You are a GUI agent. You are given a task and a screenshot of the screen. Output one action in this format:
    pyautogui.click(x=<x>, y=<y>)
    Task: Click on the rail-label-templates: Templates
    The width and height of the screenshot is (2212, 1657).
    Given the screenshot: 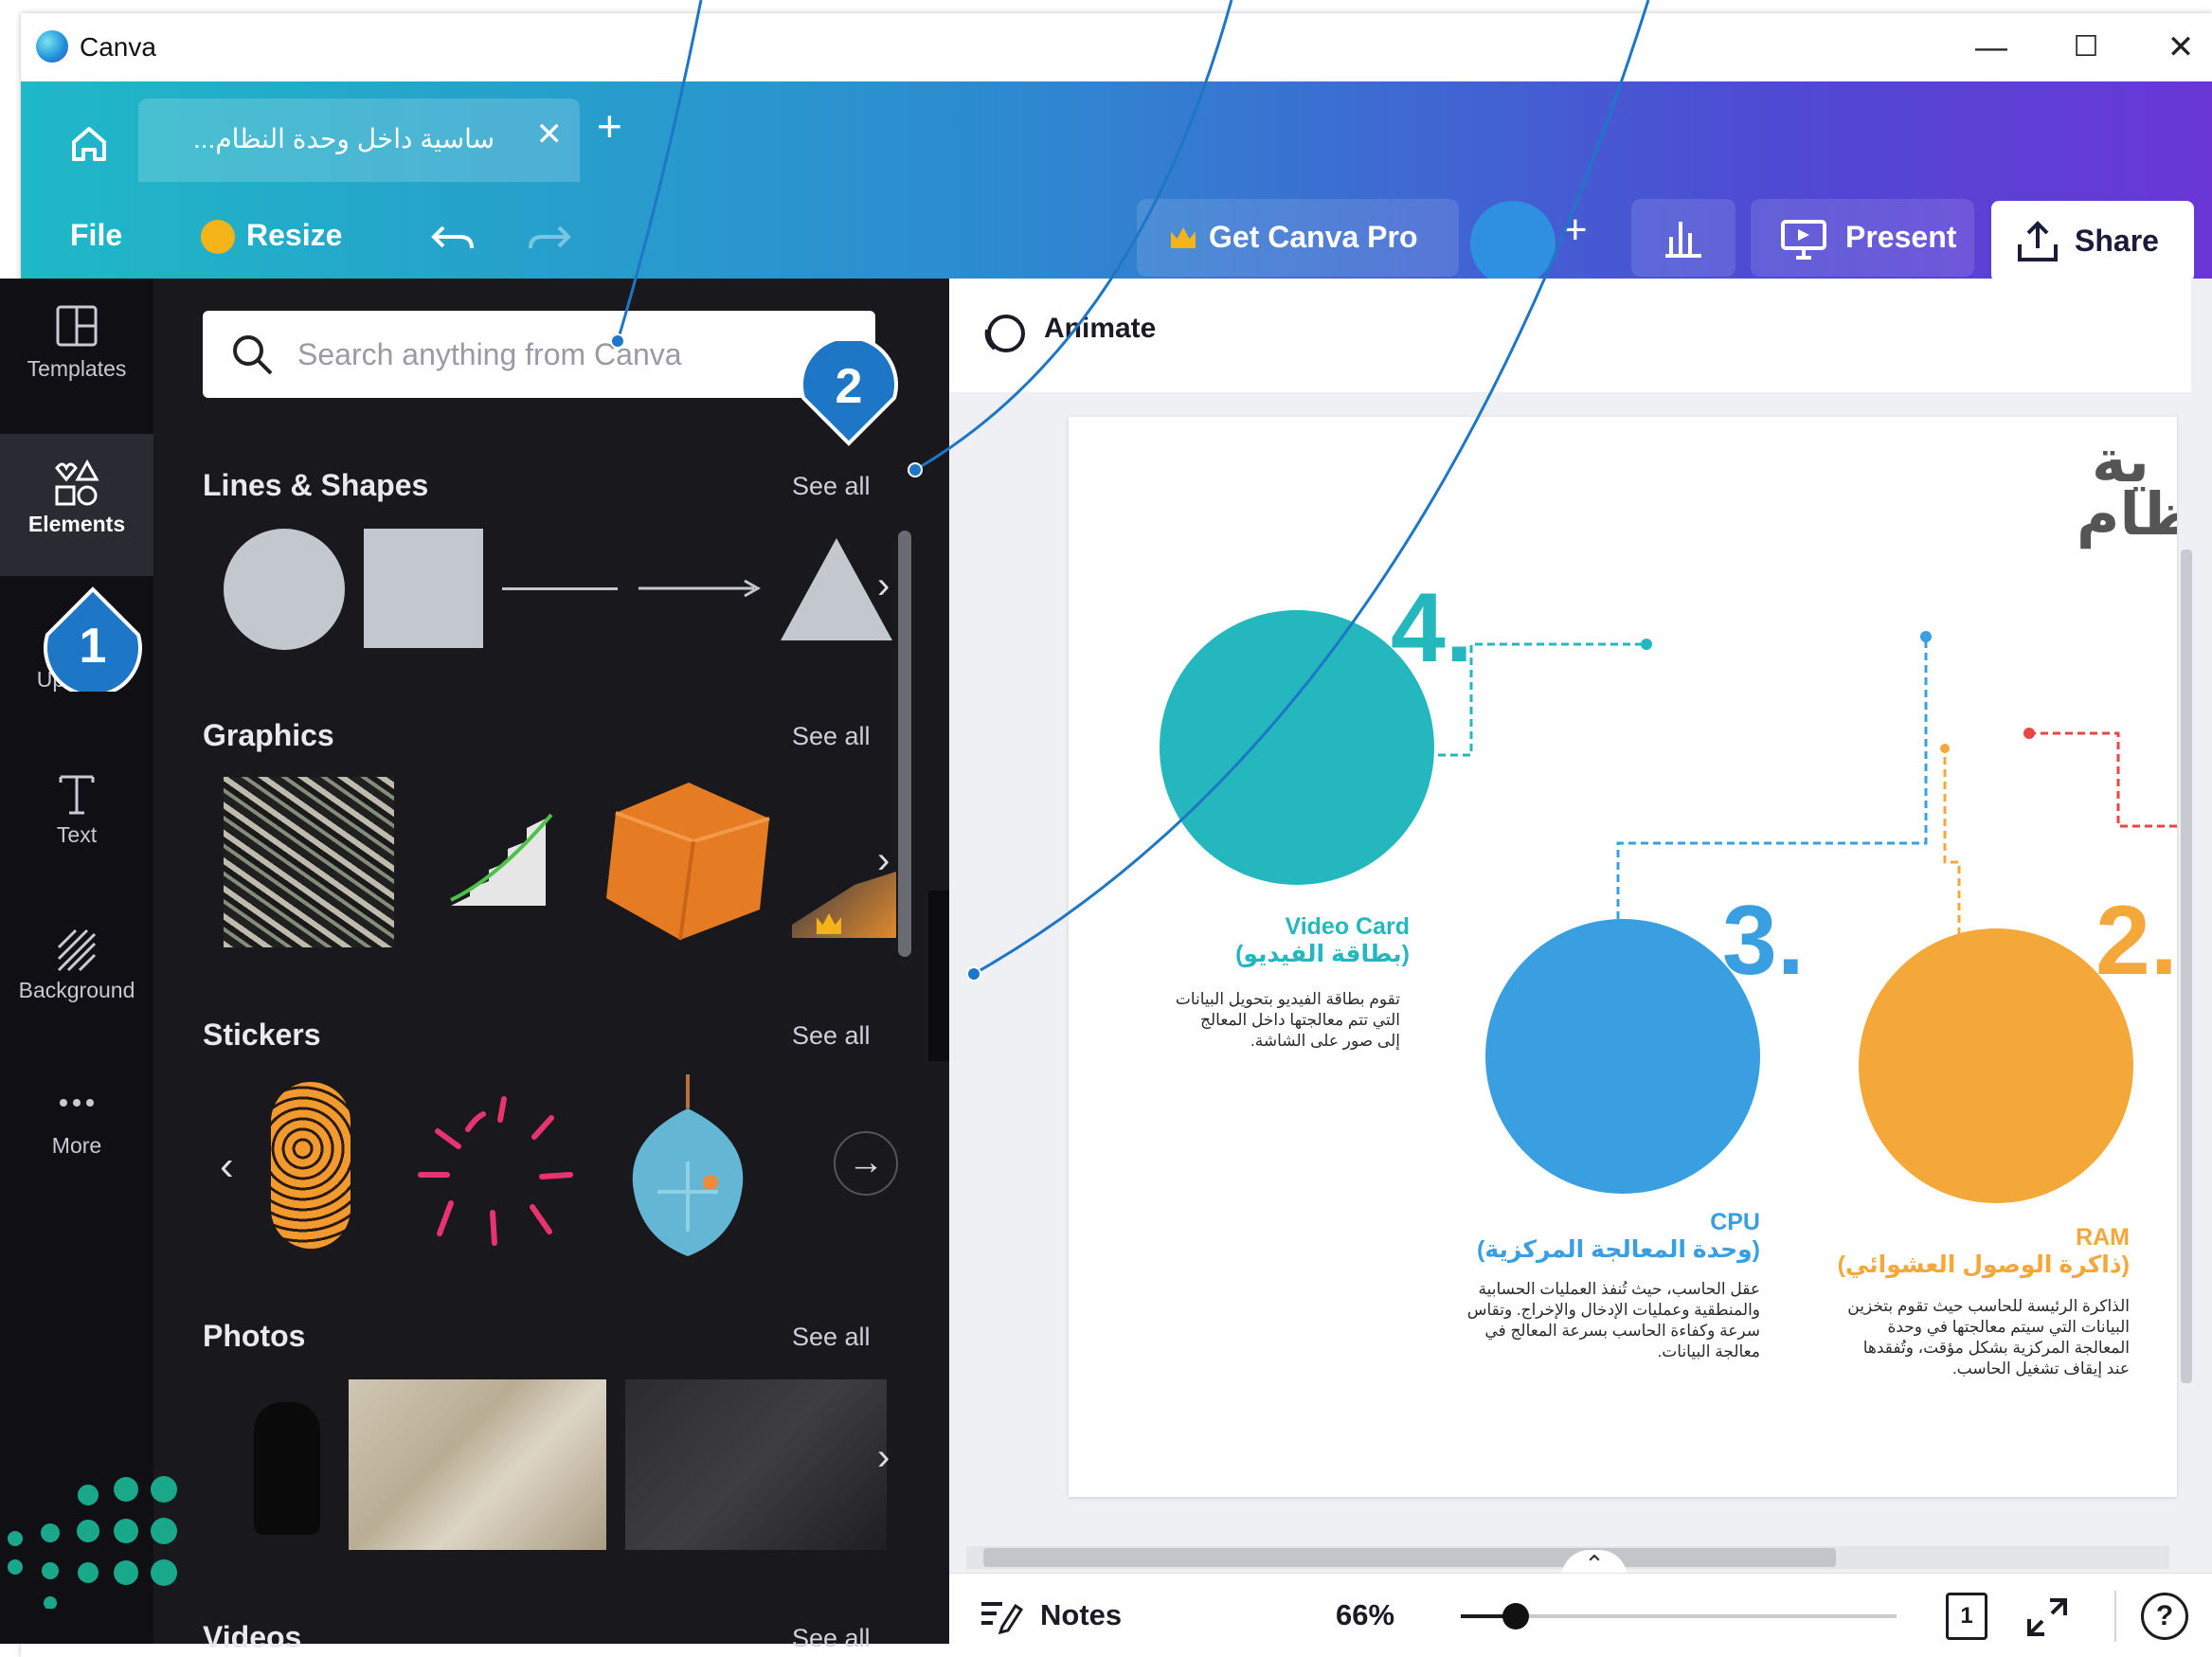 What is the action you would take?
    pyautogui.click(x=77, y=368)
    